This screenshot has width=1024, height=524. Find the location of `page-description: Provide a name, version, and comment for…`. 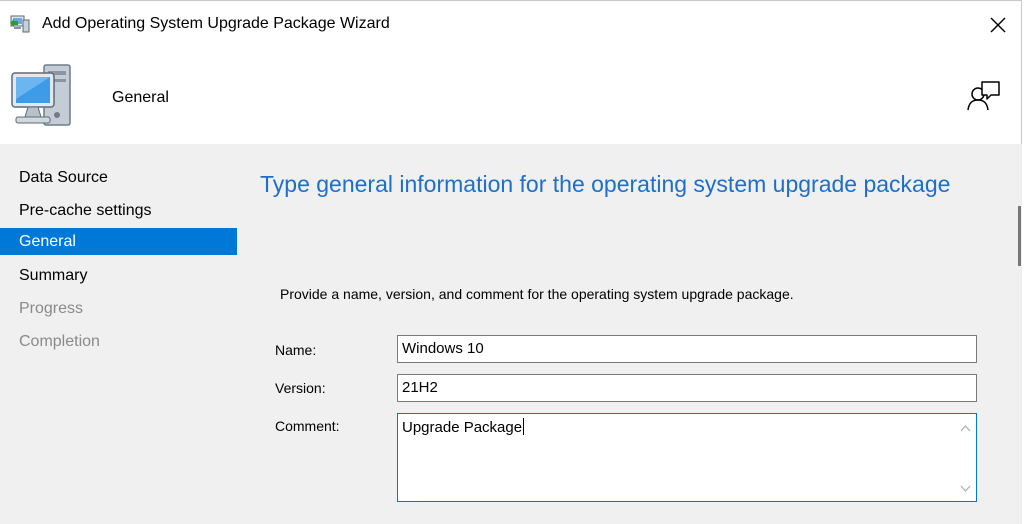

page-description: Provide a name, version, and comment for… is located at coordinates (537, 294).